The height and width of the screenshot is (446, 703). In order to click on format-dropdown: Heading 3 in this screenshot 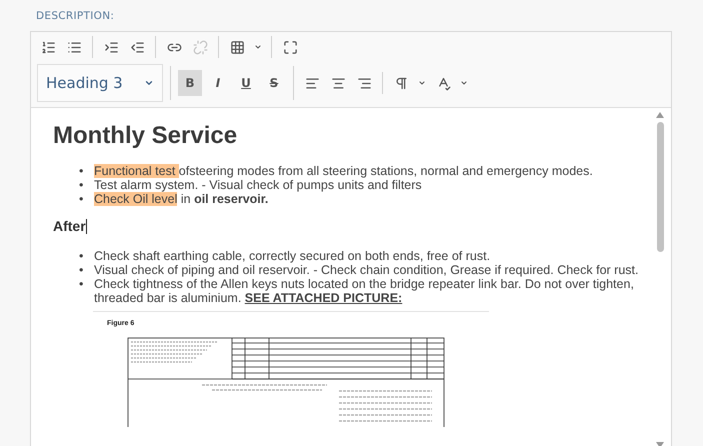, I will do `click(100, 83)`.